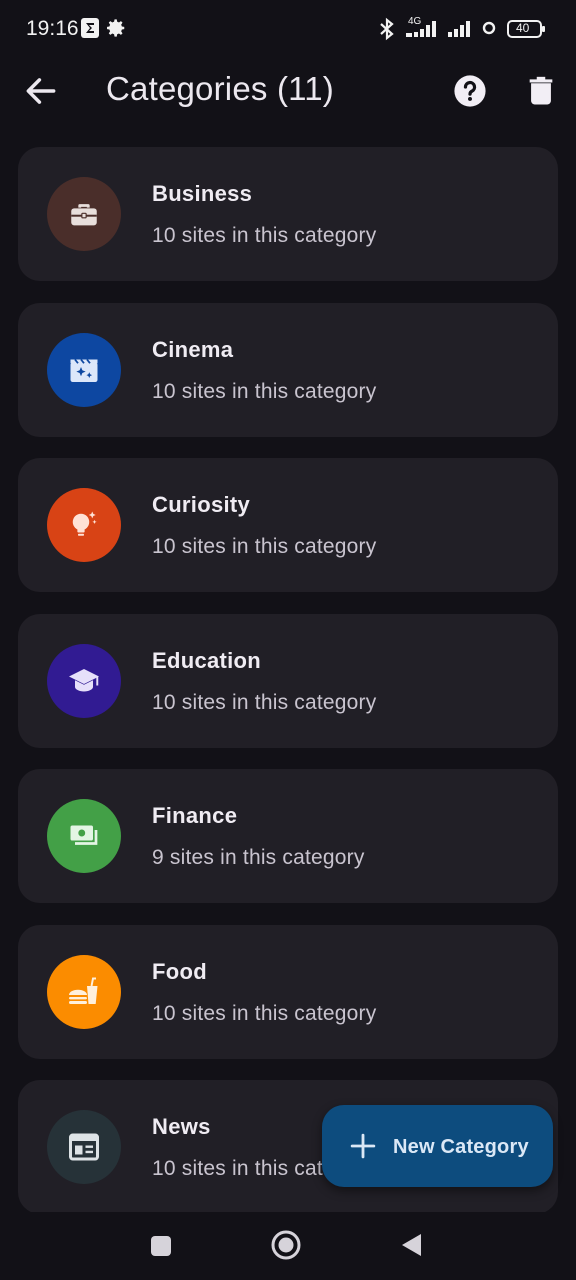 This screenshot has height=1280, width=576. Describe the element at coordinates (421, 29) in the screenshot. I see `signal-strength-icon` at that location.